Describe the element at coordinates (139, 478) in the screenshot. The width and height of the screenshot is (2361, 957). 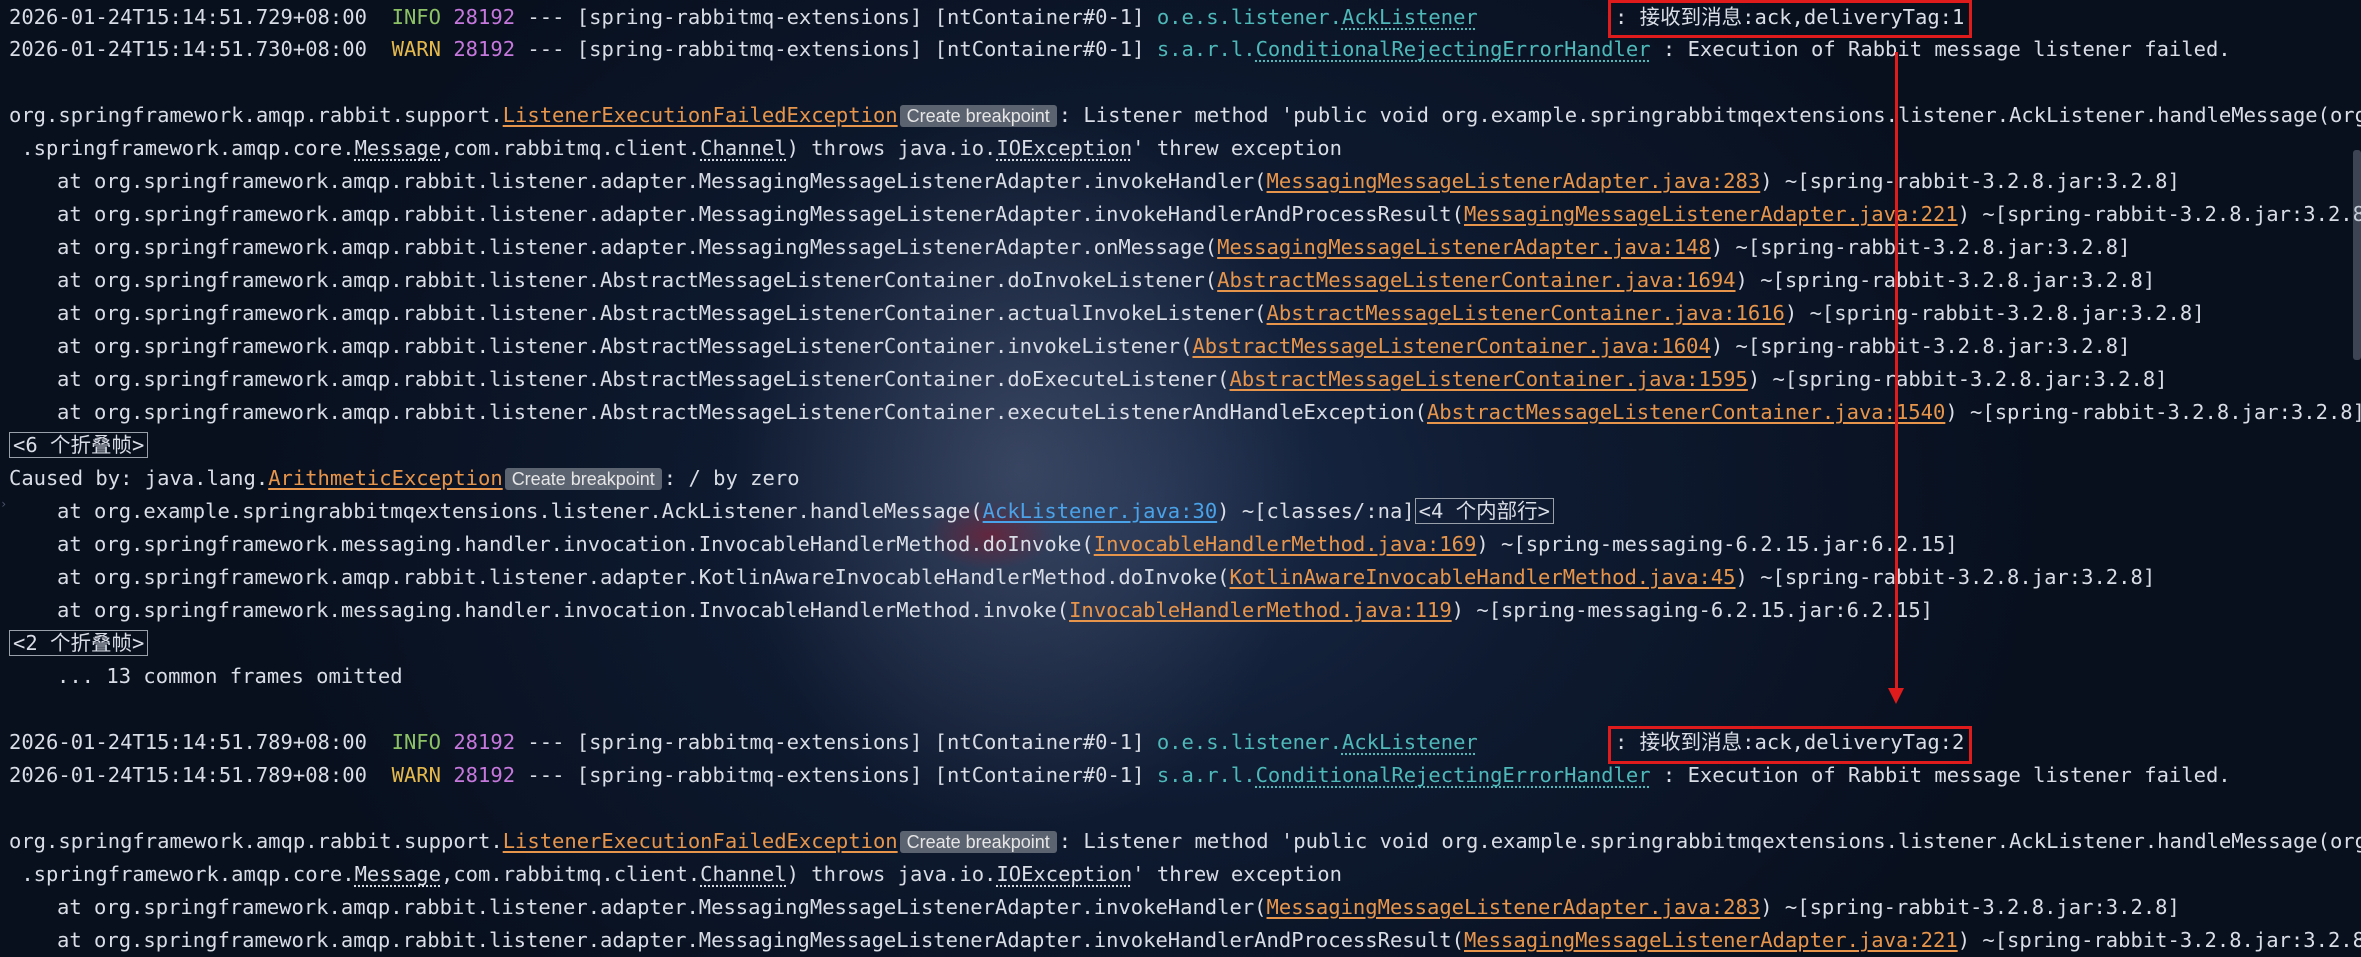
I see `caused-text: Caused by: java.lang.` at that location.